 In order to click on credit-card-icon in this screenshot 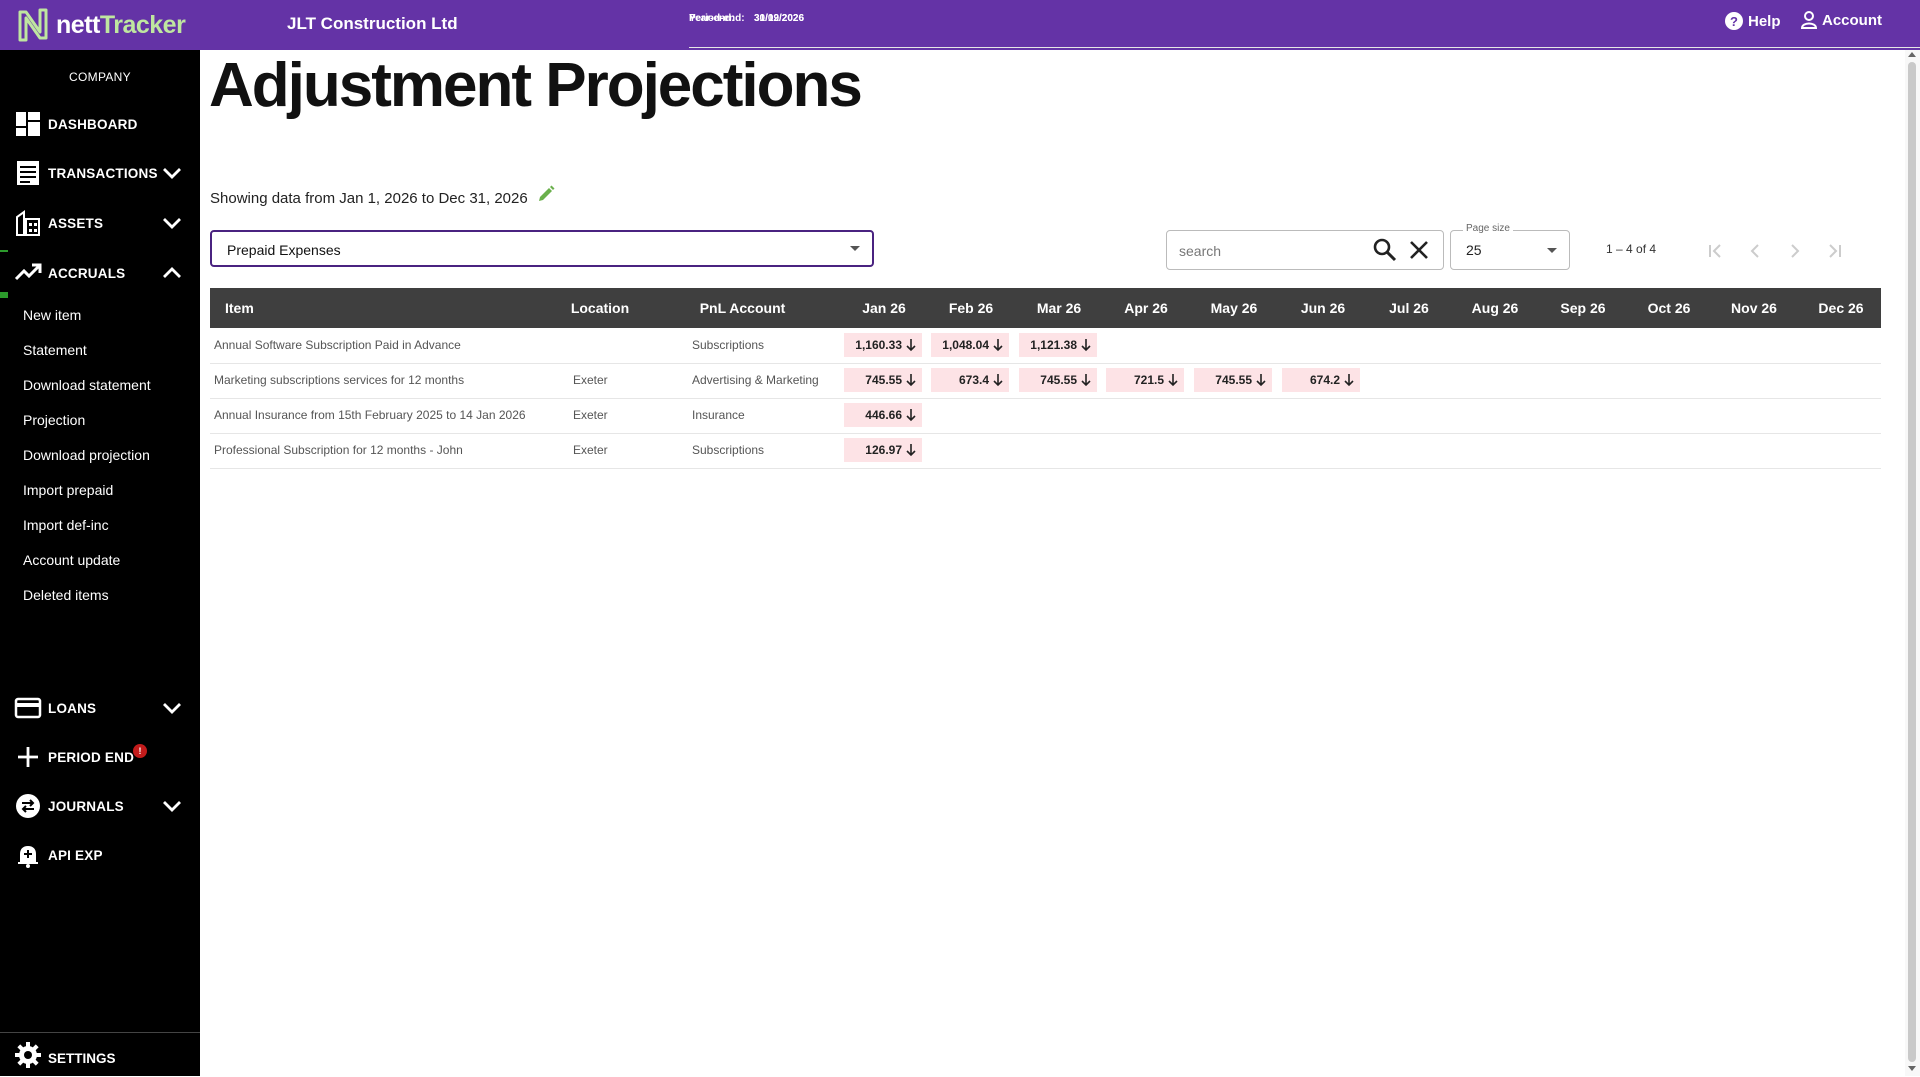, I will do `click(28, 708)`.